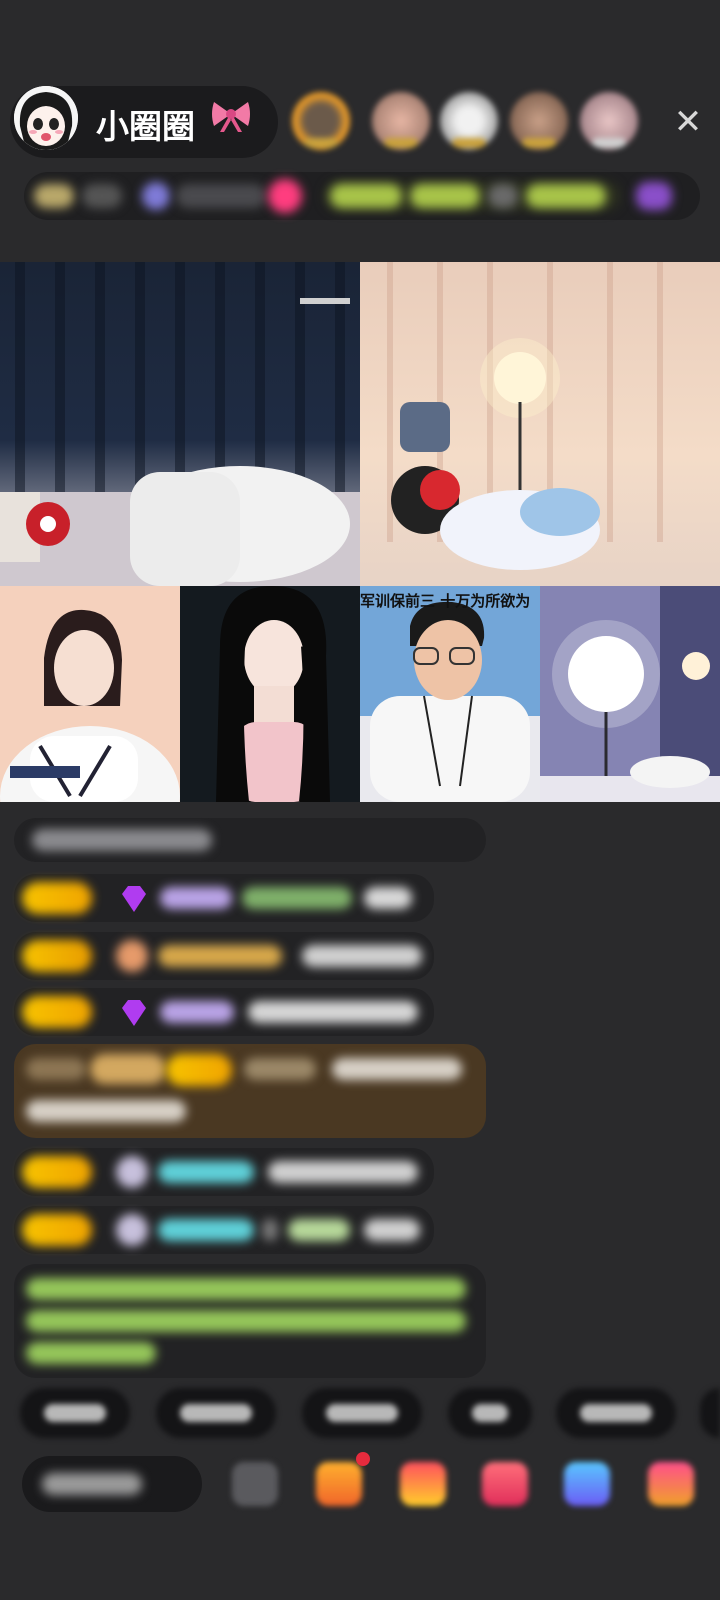  I want to click on host-avatar, so click(46, 118).